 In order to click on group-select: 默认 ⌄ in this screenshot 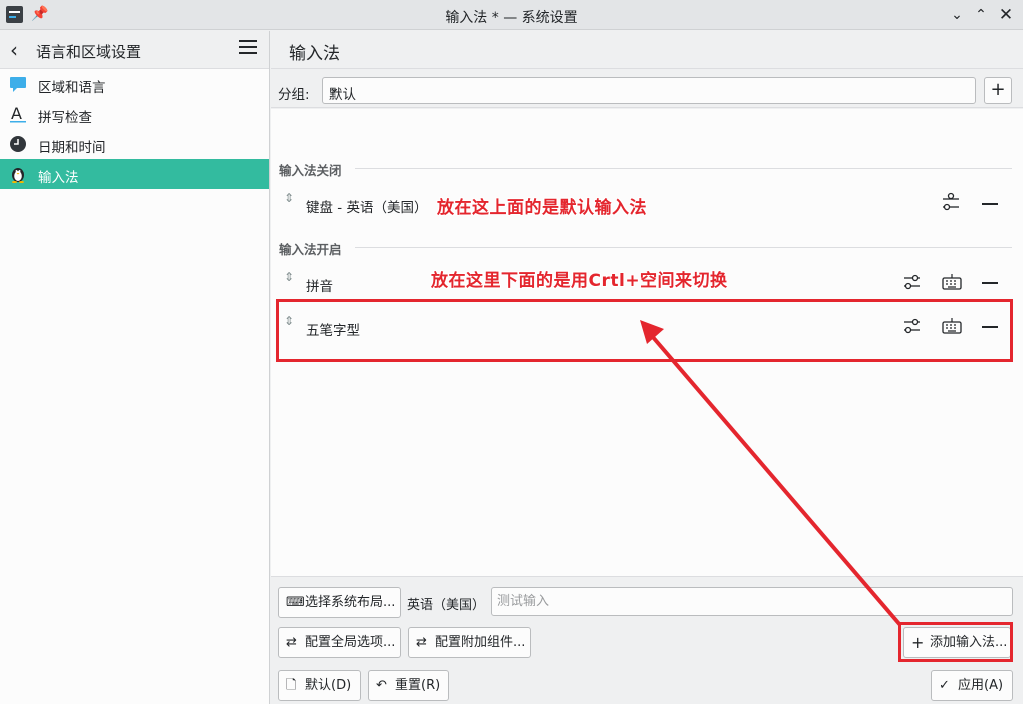, I will do `click(649, 90)`.